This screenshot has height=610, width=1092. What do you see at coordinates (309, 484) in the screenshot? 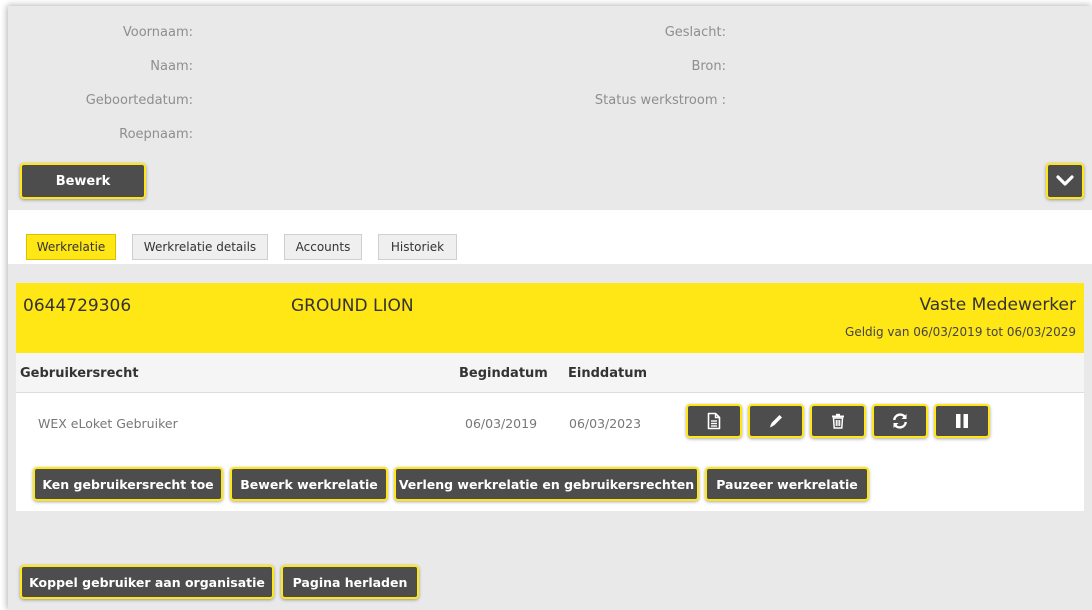
I see `edit-relation-button: Bewerk werkrelatie` at bounding box center [309, 484].